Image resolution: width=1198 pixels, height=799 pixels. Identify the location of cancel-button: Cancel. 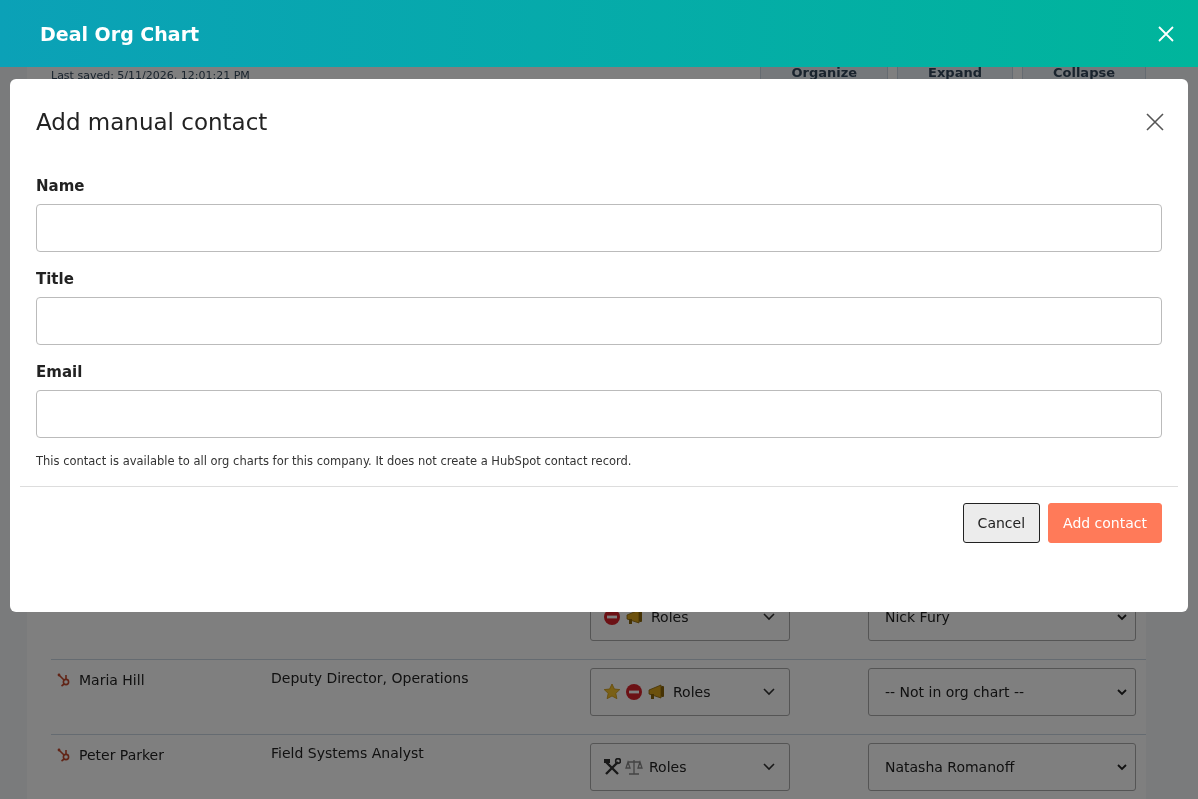
(1001, 523).